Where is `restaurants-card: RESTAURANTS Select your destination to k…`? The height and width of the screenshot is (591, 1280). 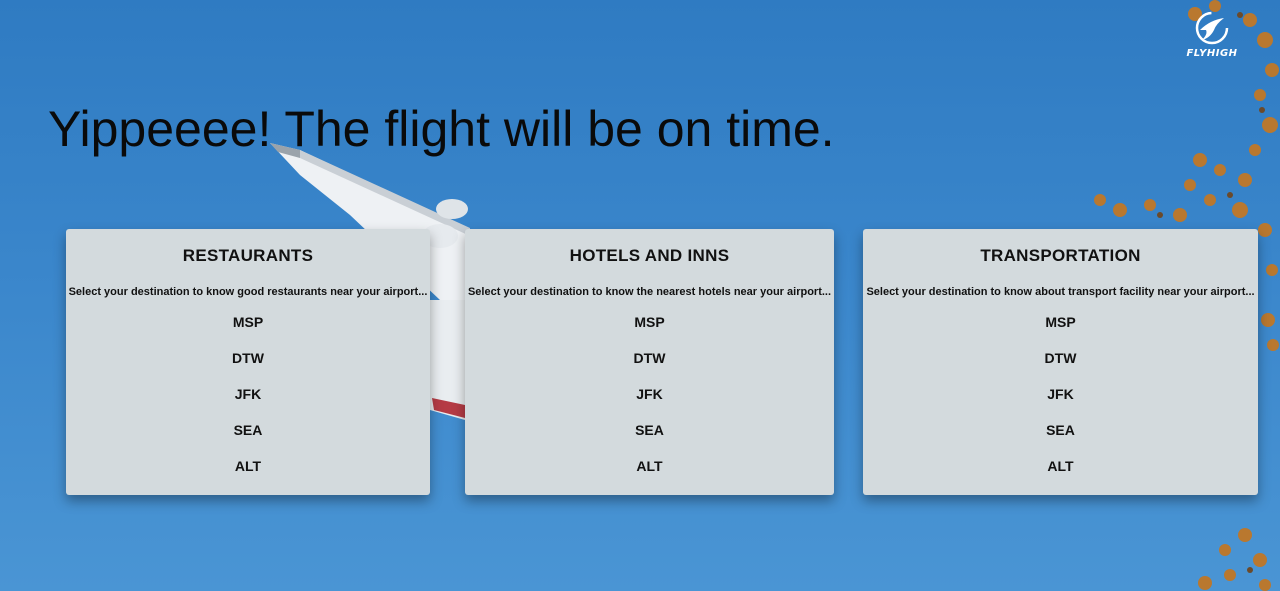 restaurants-card: RESTAURANTS Select your destination to k… is located at coordinates (248, 362).